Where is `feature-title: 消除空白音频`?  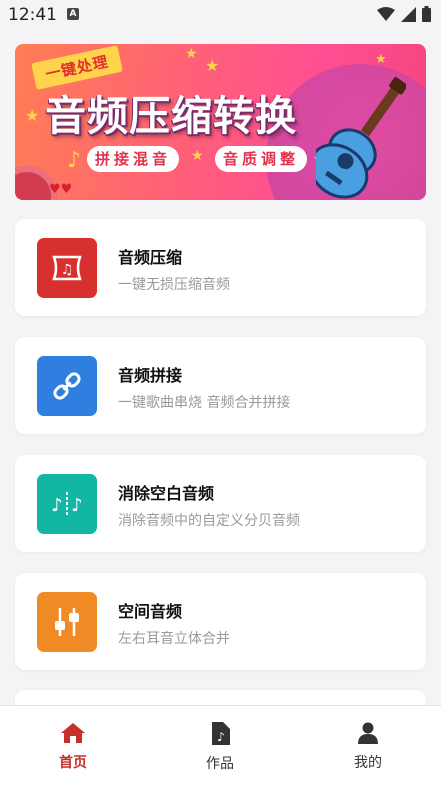
feature-title: 消除空白音频 is located at coordinates (166, 493).